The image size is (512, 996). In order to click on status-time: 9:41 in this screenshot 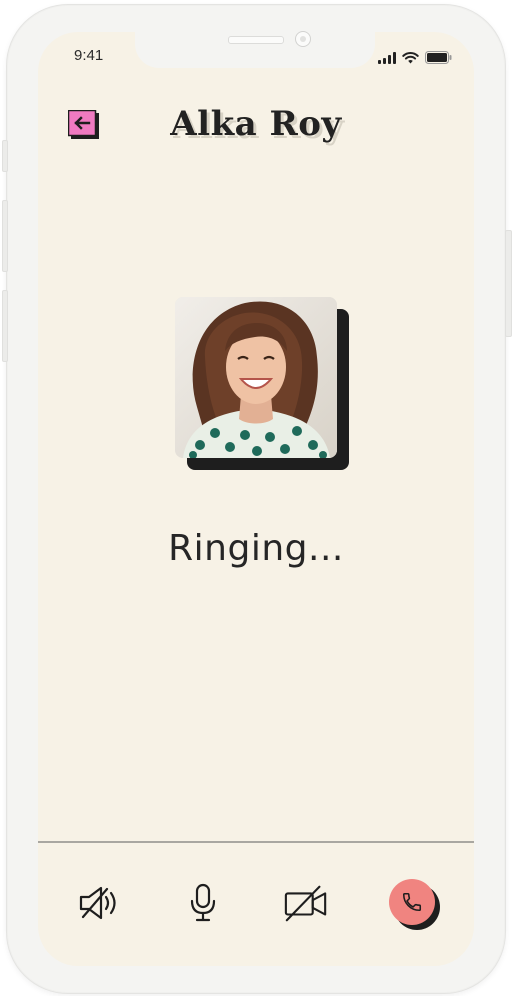, I will do `click(89, 55)`.